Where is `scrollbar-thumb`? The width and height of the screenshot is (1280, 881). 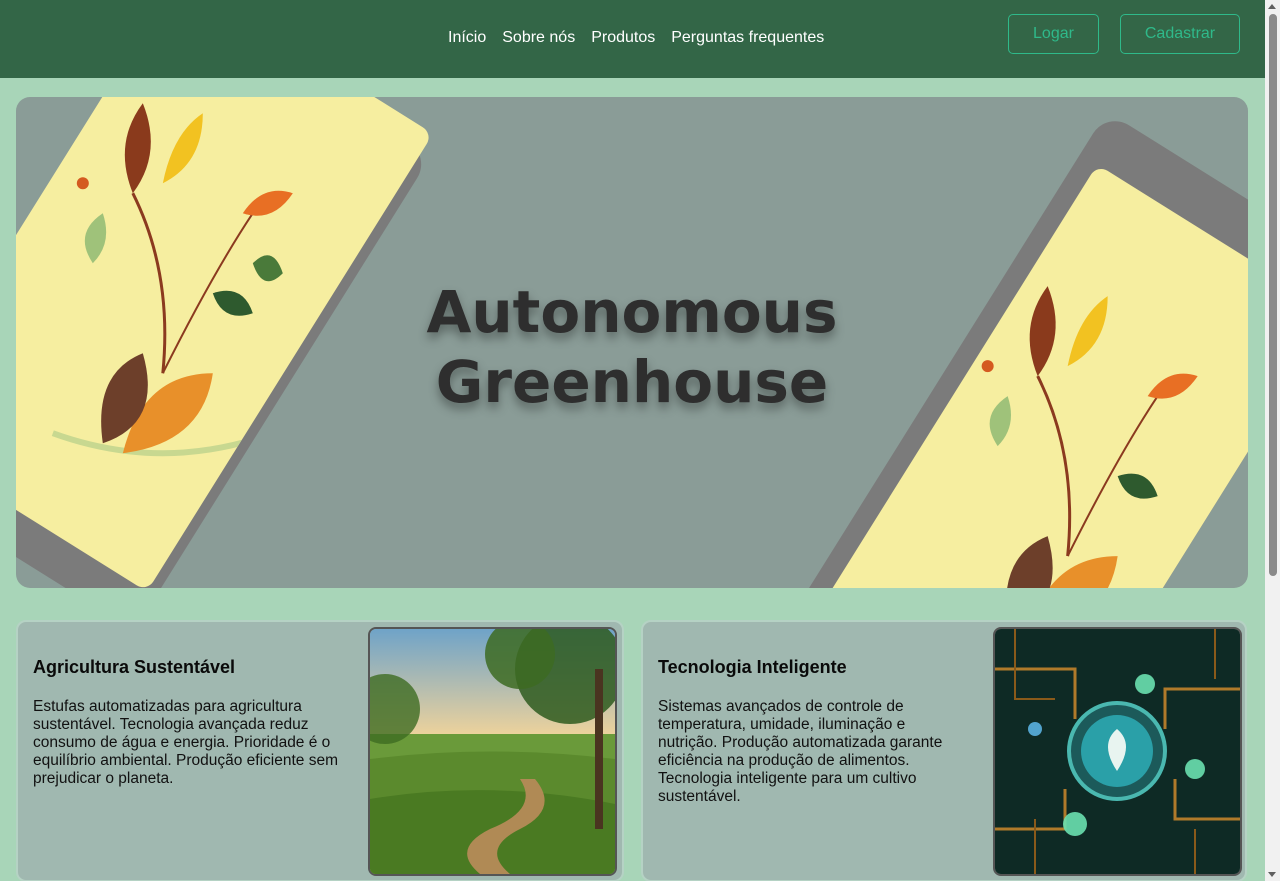
scrollbar-thumb is located at coordinates (1273, 295).